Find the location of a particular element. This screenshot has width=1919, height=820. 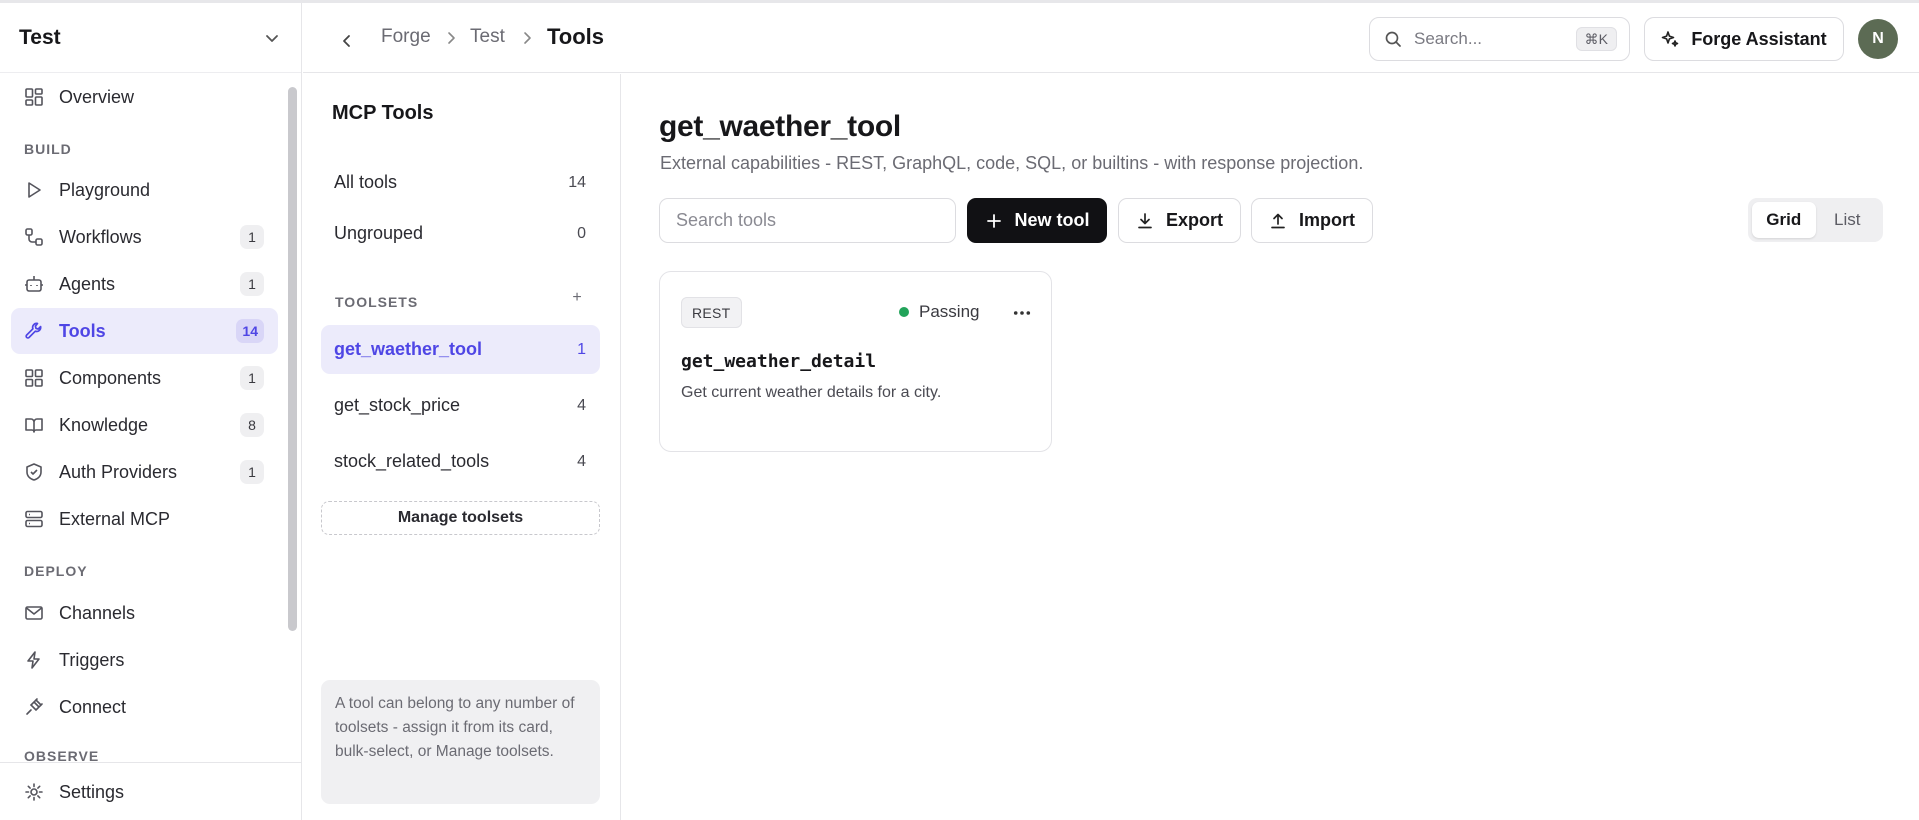

sidebar-item-knowledge: Knowledge 8 is located at coordinates (144, 425).